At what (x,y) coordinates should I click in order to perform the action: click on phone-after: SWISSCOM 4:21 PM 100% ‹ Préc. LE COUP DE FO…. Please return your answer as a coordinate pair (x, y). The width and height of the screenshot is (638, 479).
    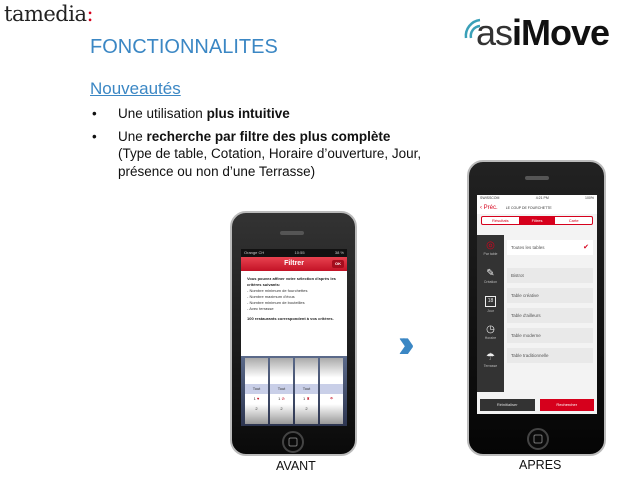
    Looking at the image, I should click on (536, 308).